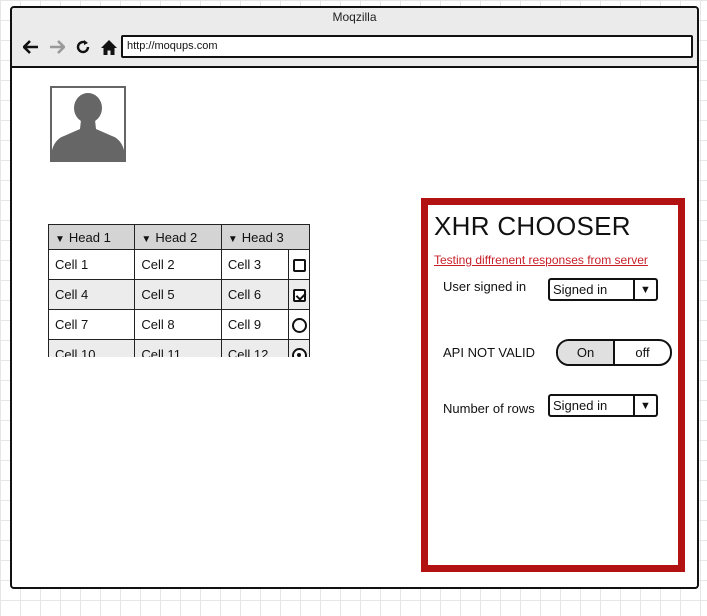 This screenshot has width=707, height=616. What do you see at coordinates (265, 237) in the screenshot?
I see `grid-header-3: ▼ Head 3` at bounding box center [265, 237].